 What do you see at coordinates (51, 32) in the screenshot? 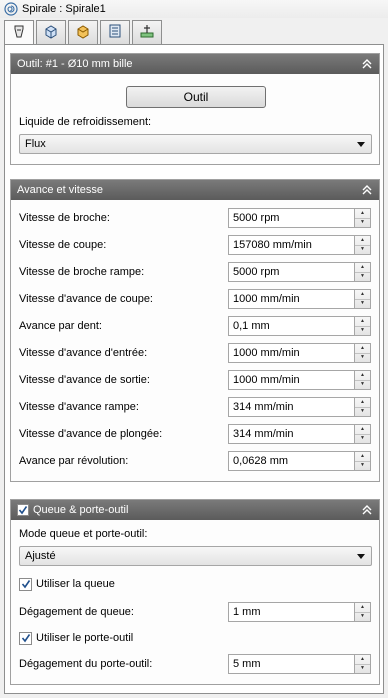
I see `tab-geometry` at bounding box center [51, 32].